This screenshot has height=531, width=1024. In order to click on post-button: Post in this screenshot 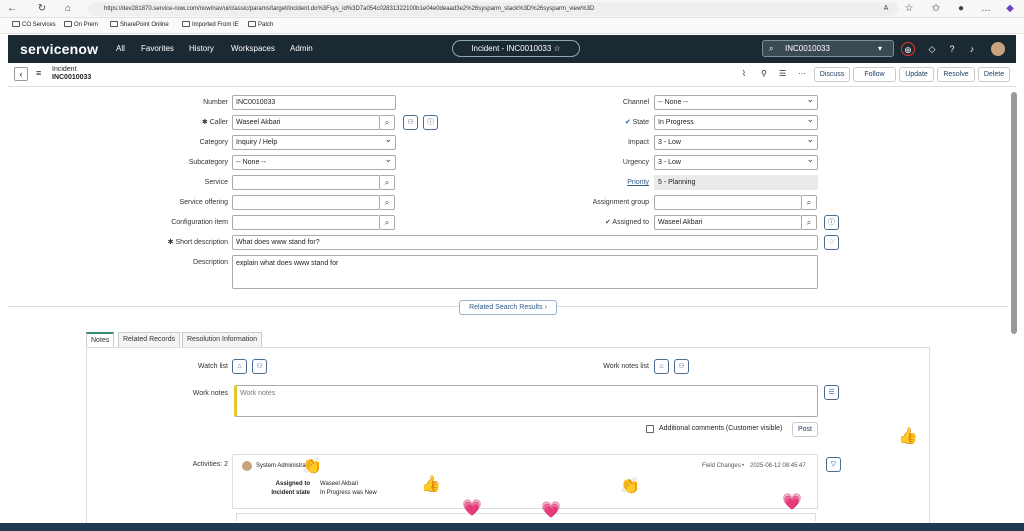, I will do `click(805, 429)`.